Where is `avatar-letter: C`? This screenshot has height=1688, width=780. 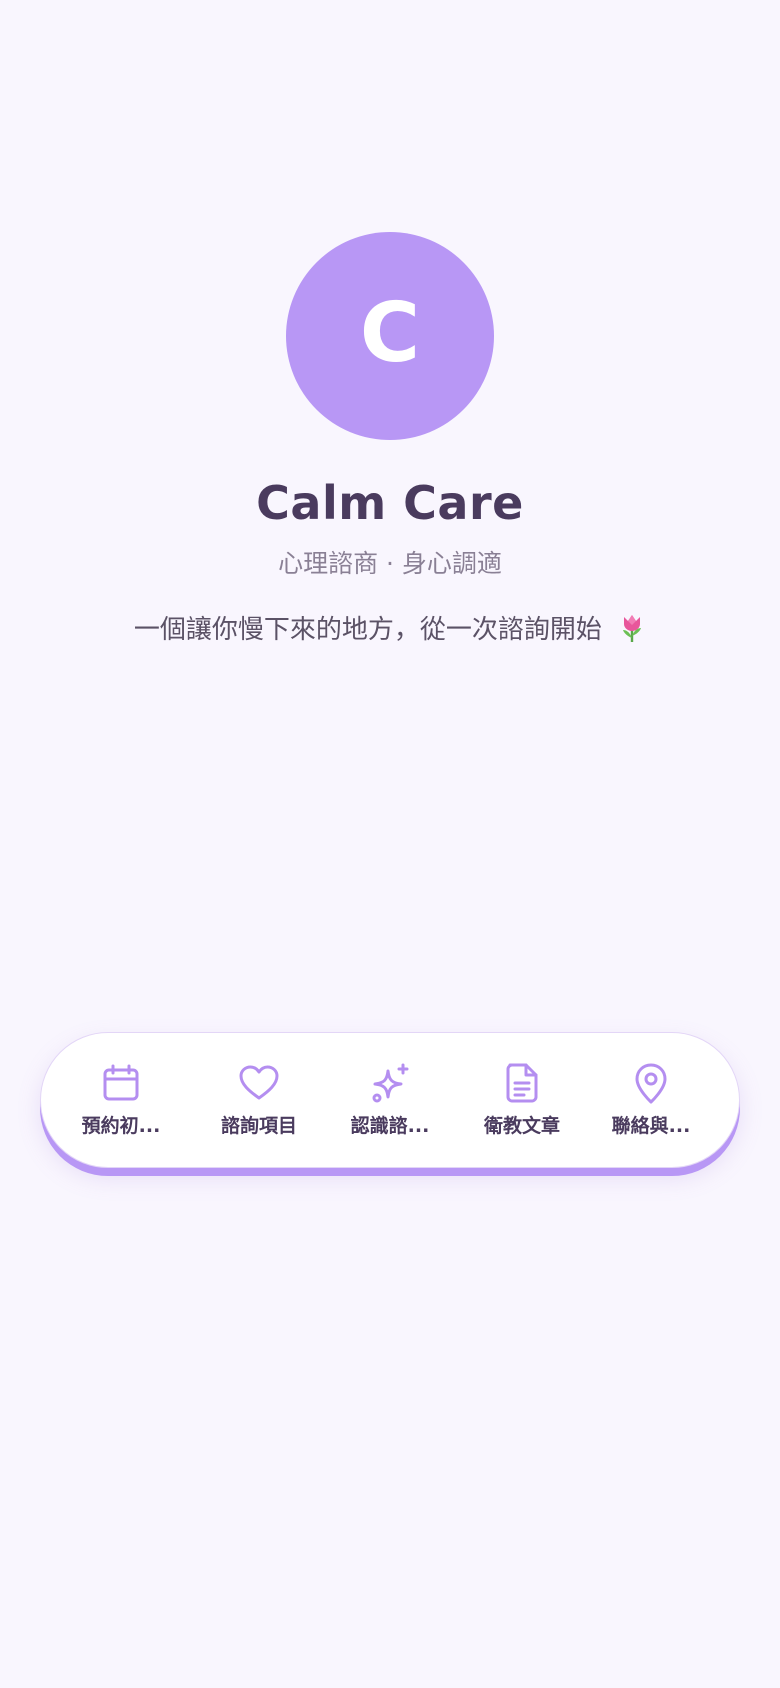 avatar-letter: C is located at coordinates (390, 333).